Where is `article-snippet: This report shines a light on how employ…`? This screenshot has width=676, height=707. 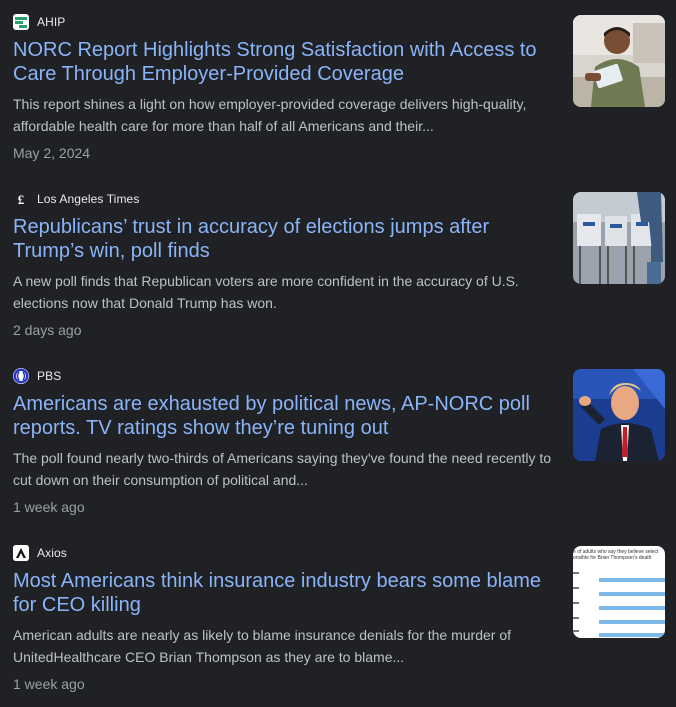 article-snippet: This report shines a light on how employ… is located at coordinates (270, 115).